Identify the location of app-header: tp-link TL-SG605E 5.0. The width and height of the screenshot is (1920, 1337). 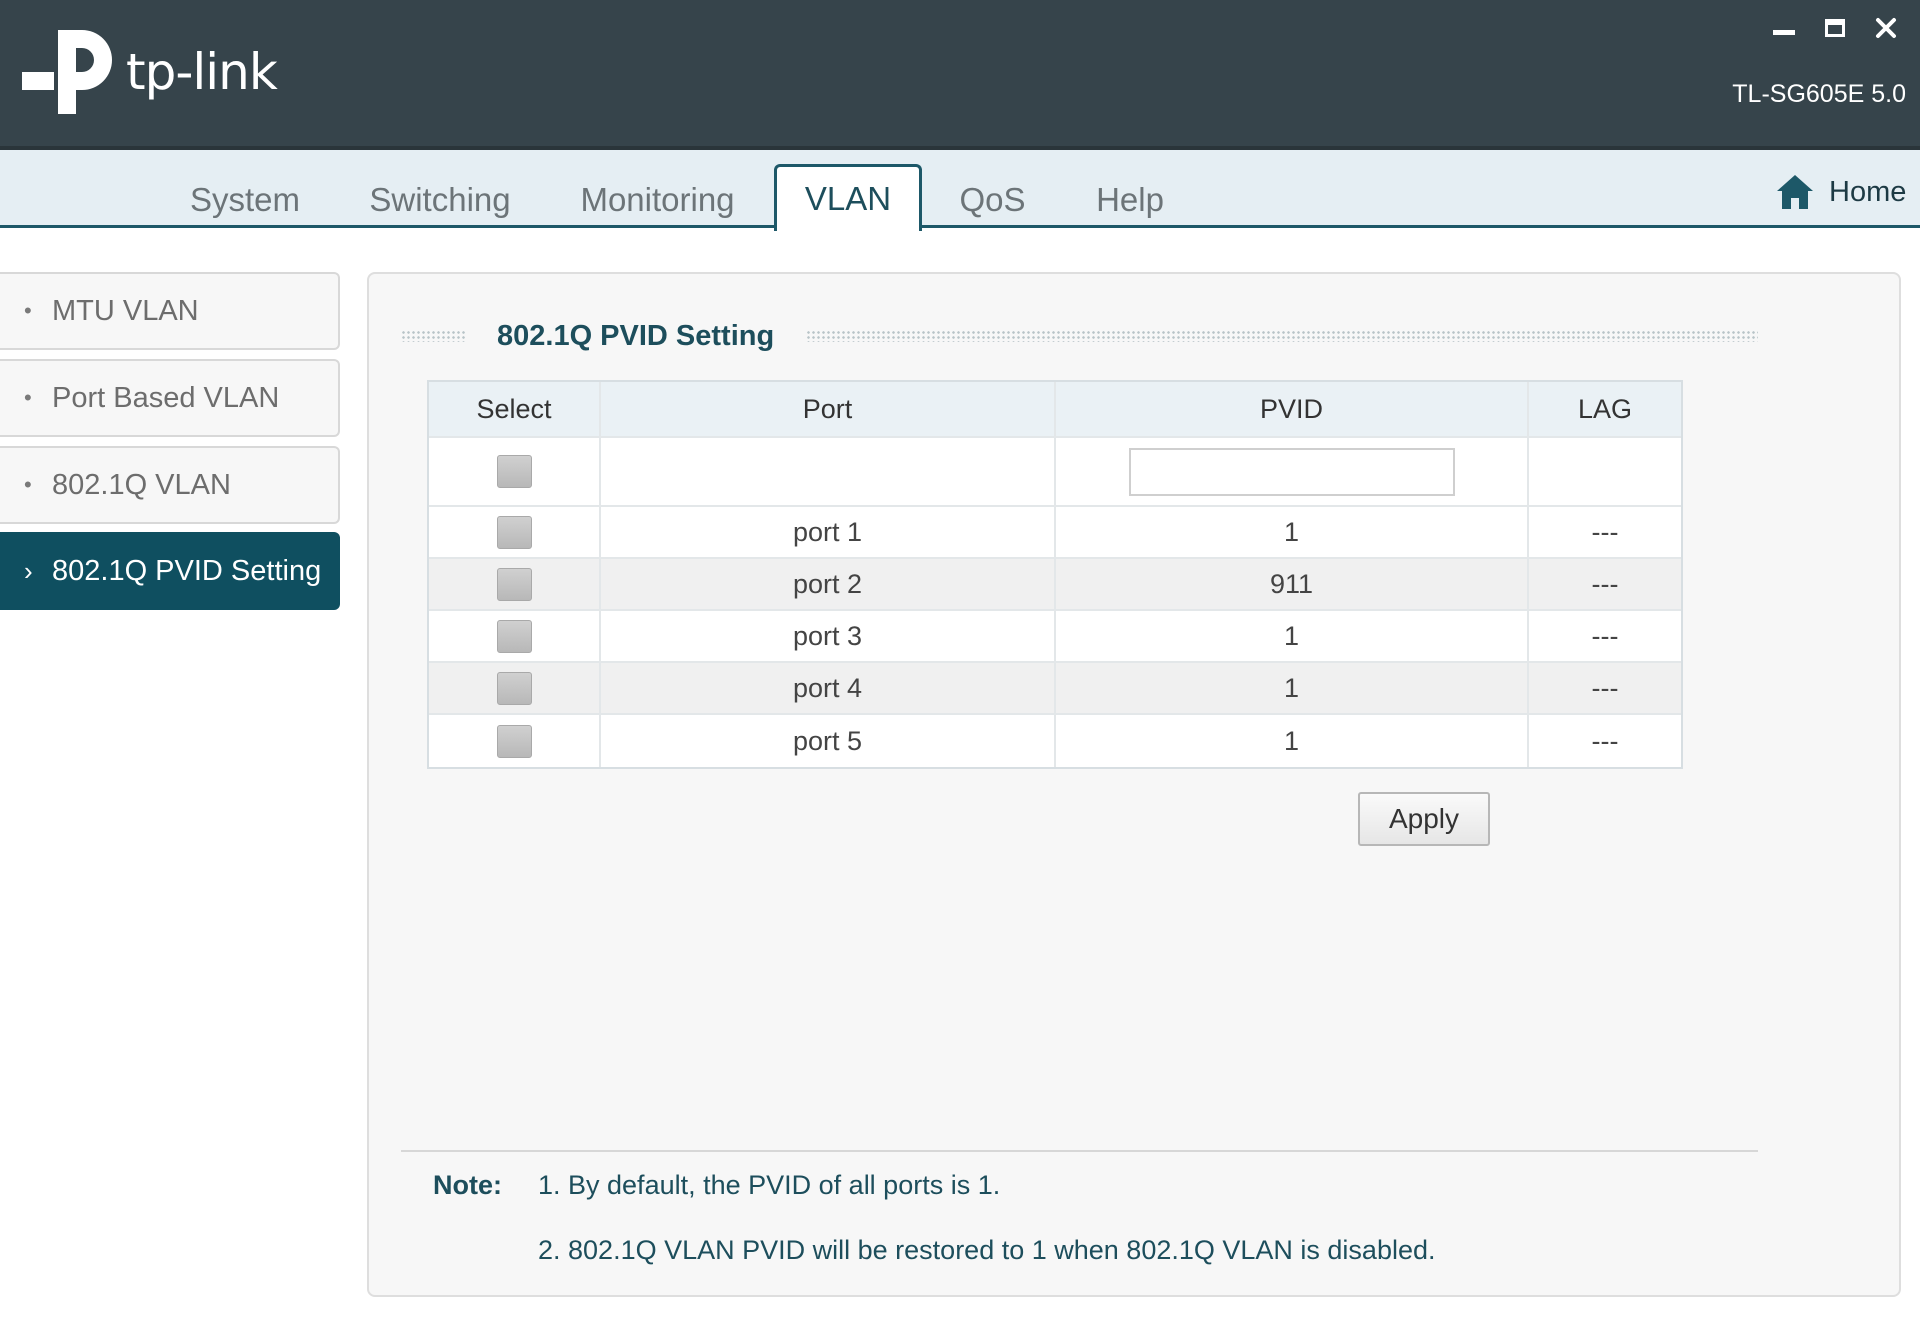
(960, 75).